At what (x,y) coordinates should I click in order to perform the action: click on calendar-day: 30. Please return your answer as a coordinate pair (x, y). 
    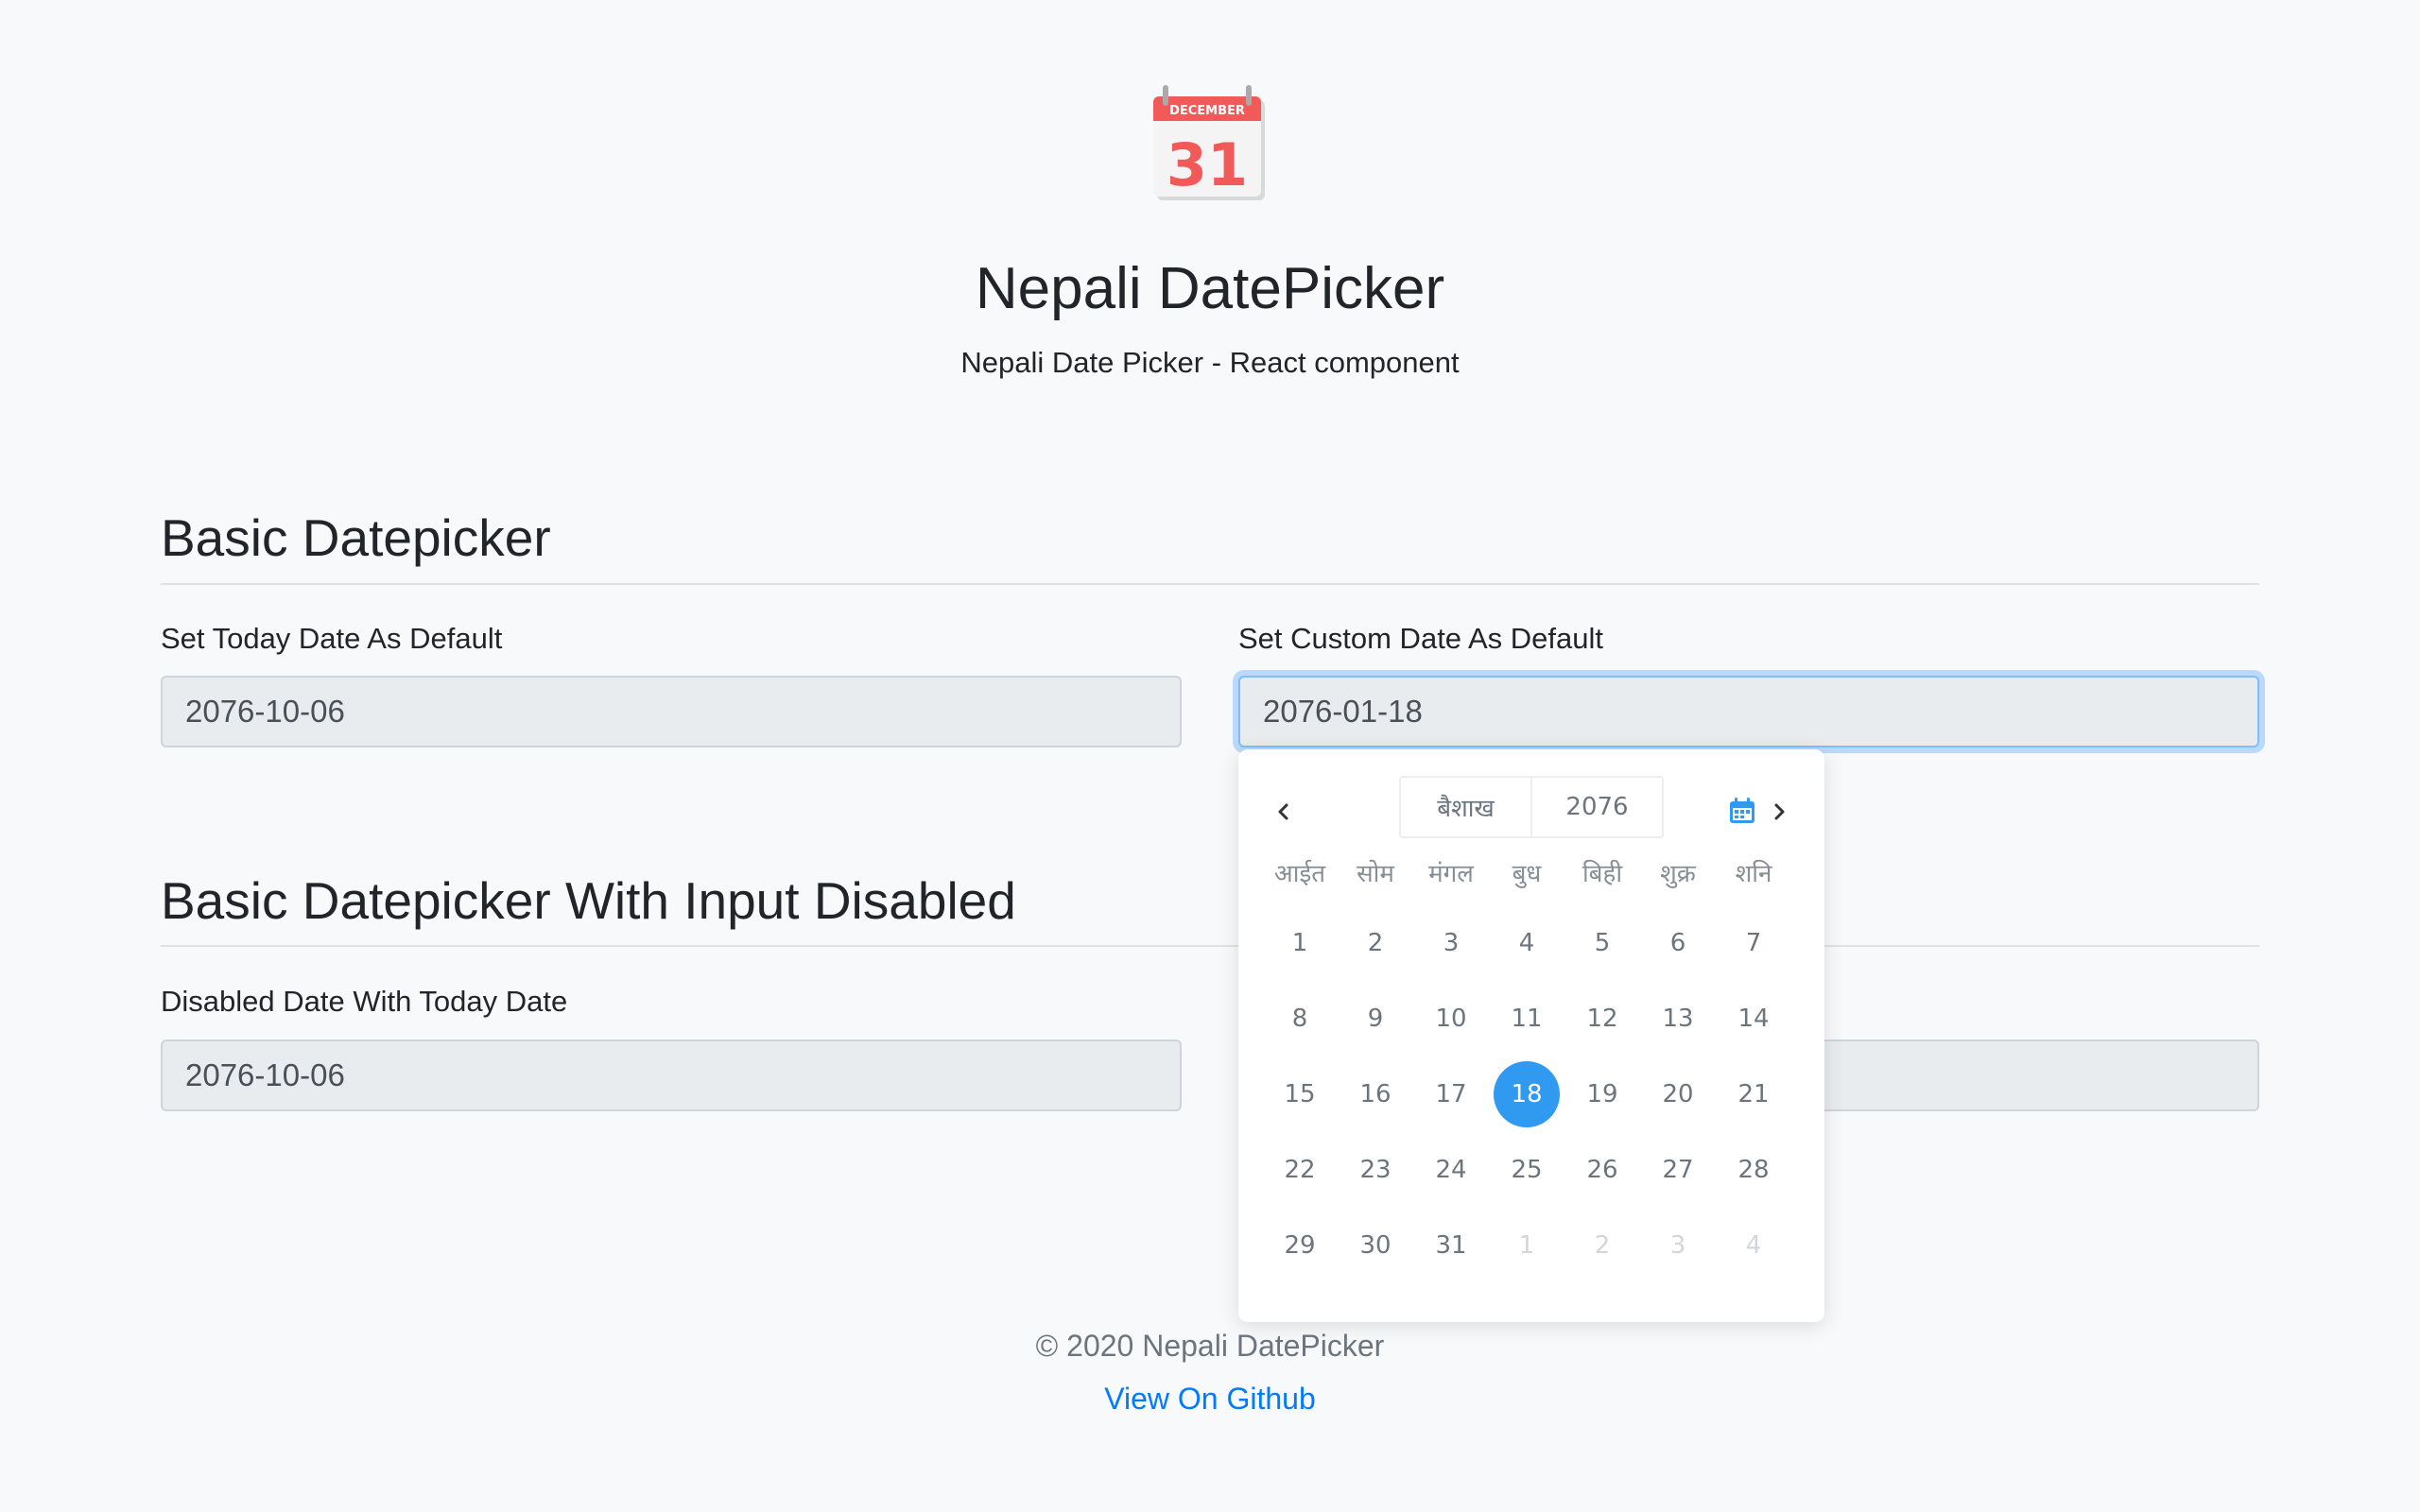
    Looking at the image, I should click on (1375, 1245).